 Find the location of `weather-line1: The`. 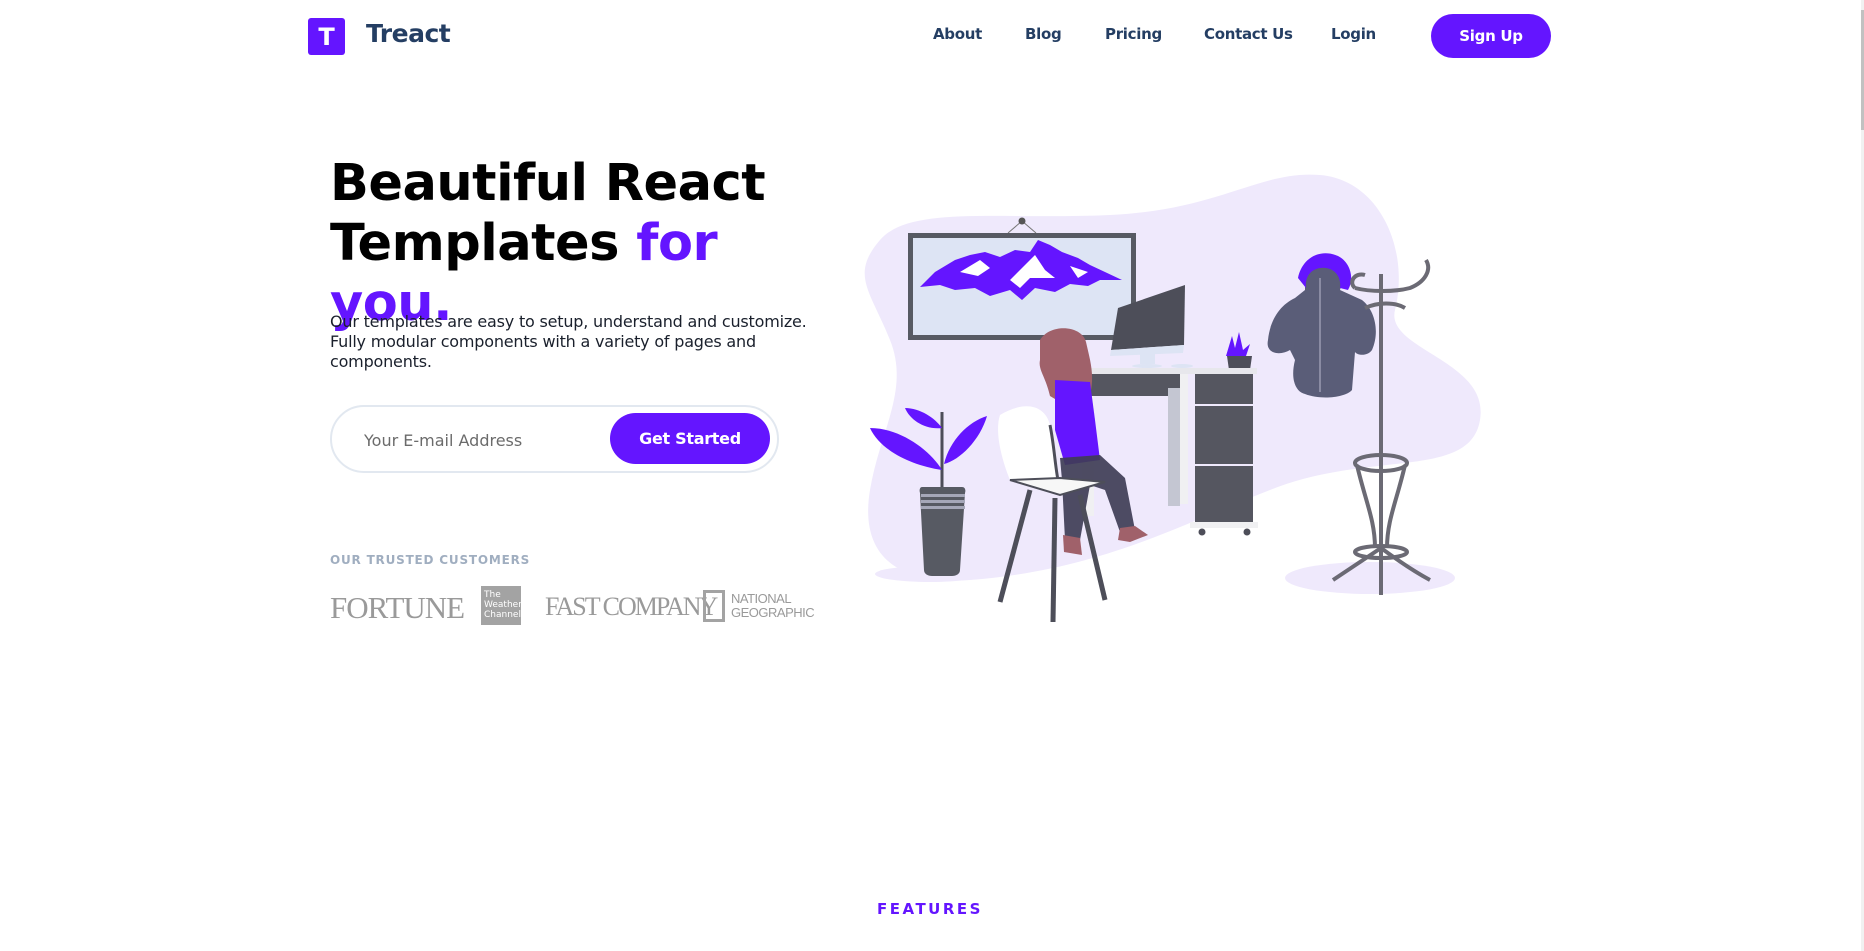

weather-line1: The is located at coordinates (492, 595).